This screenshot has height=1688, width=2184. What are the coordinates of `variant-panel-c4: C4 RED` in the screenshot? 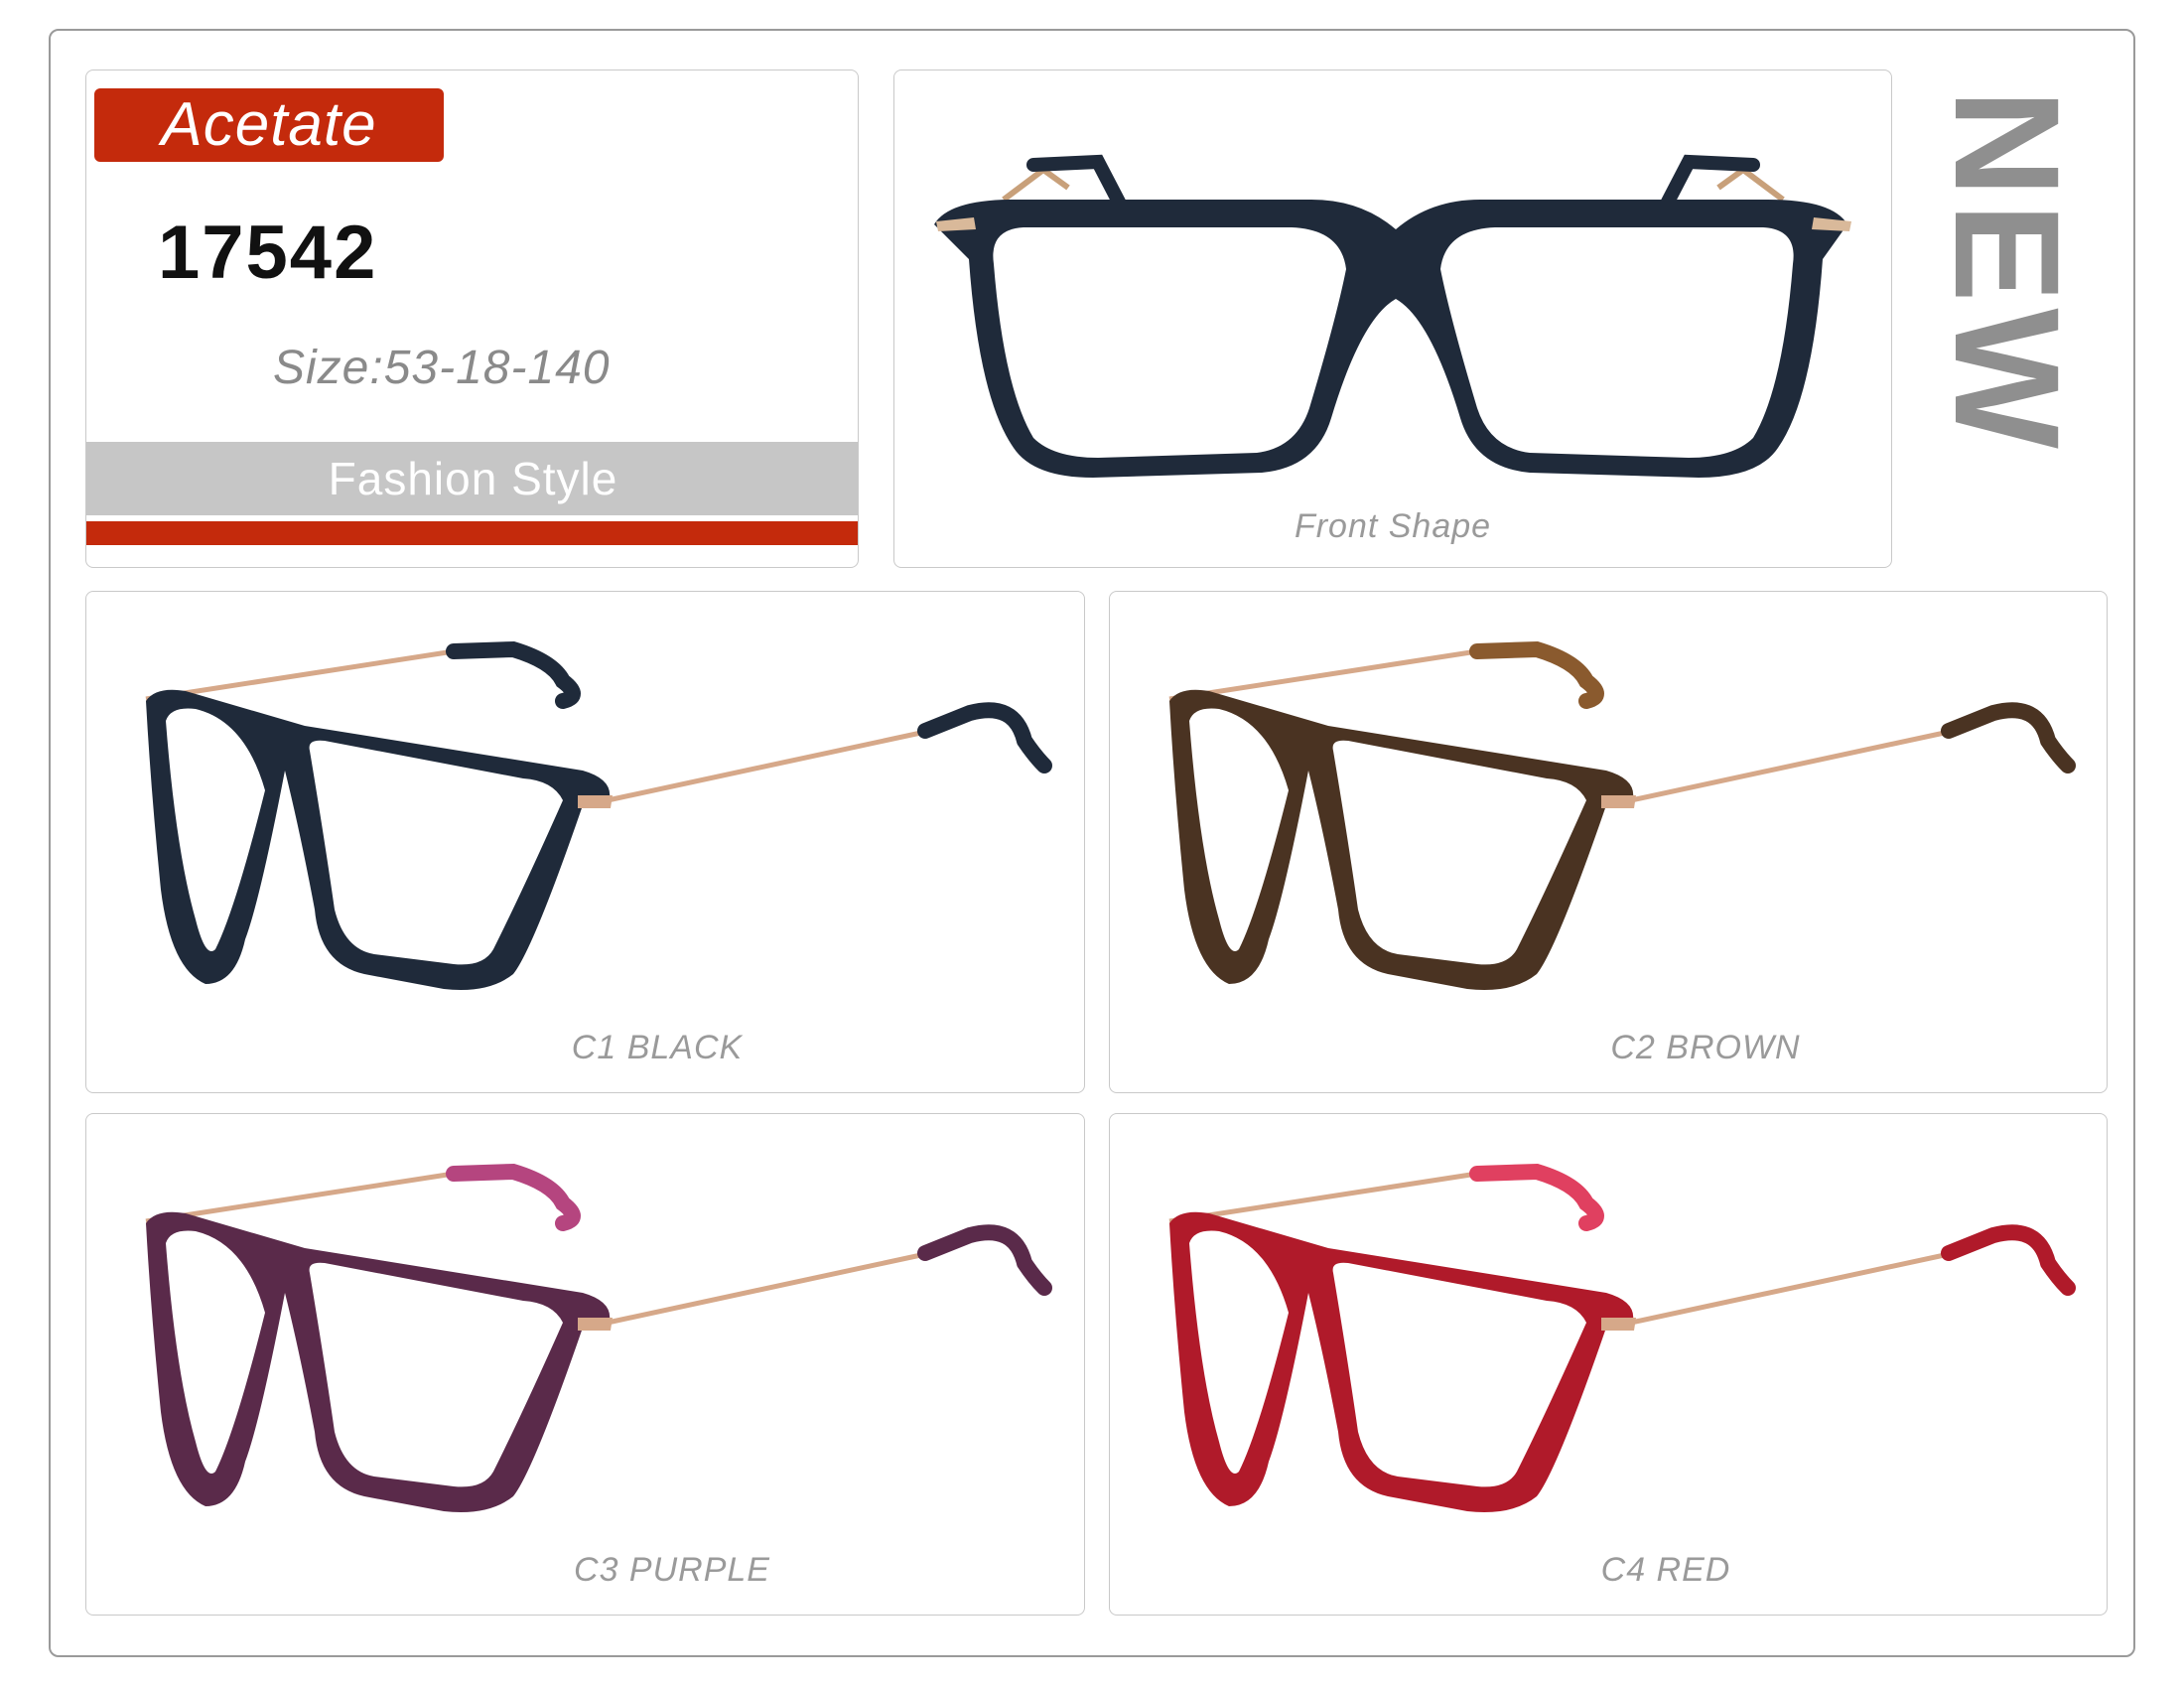 It's located at (1608, 1364).